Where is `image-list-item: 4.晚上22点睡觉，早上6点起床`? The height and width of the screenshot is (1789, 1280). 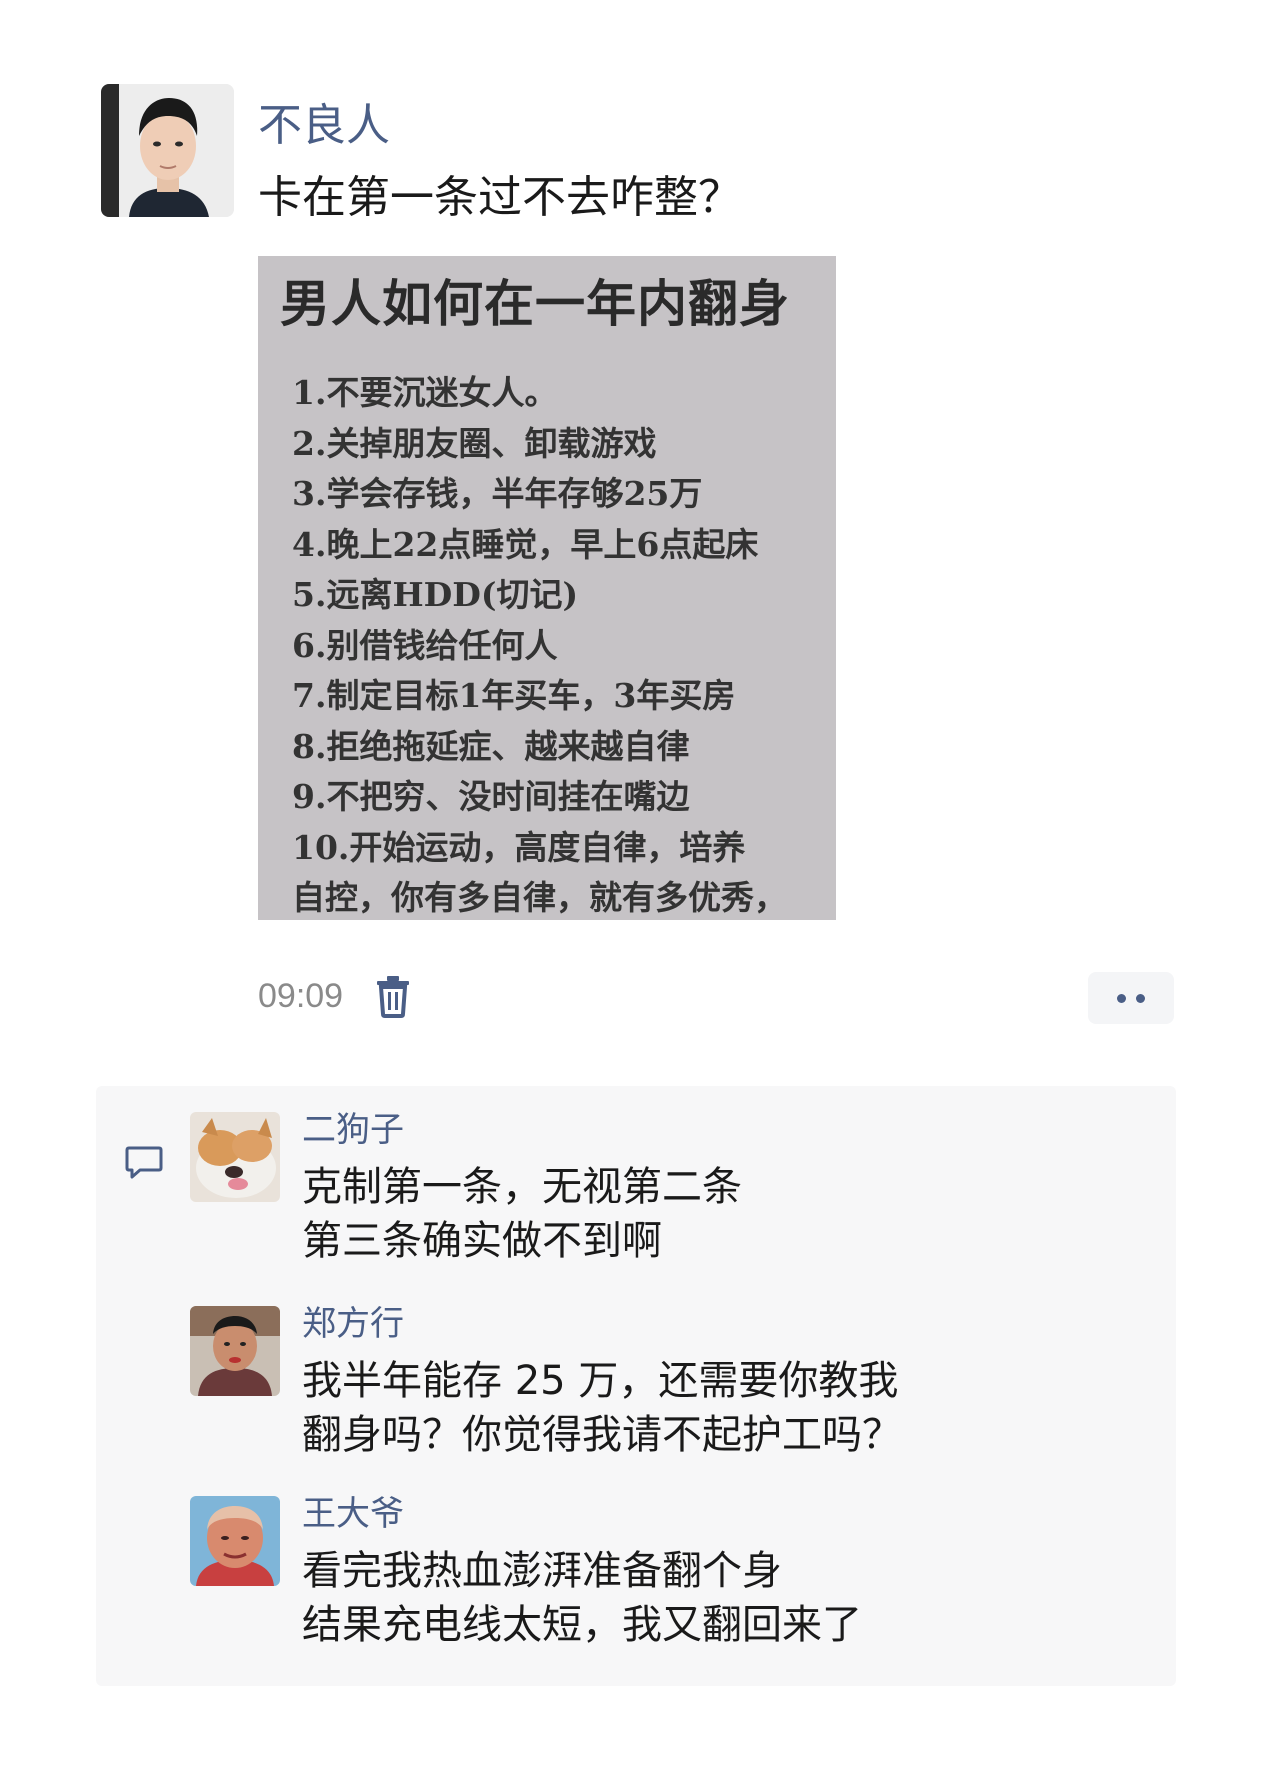 image-list-item: 4.晚上22点睡觉，早上6点起床 is located at coordinates (525, 544).